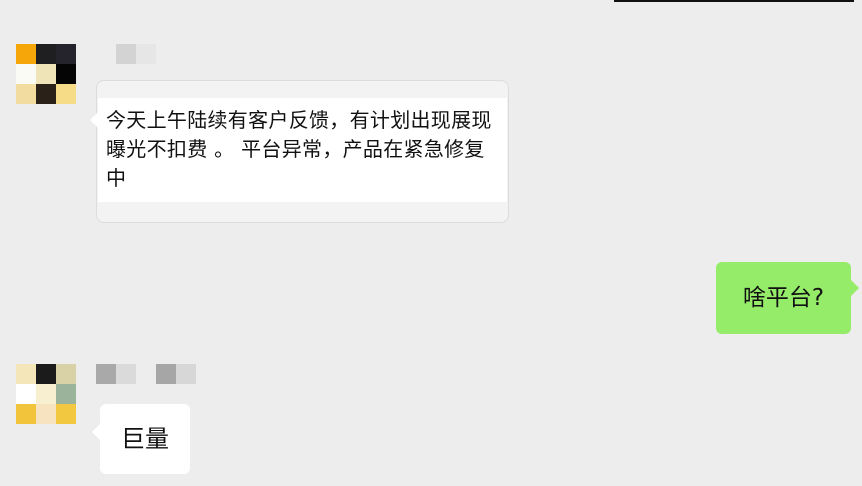  What do you see at coordinates (298, 150) in the screenshot?
I see `message-bubble-incoming: 今天上午陆续有客户反馈，有计划出现展现曝光不扣费 。 平台异常，产品在紧急修复中` at bounding box center [298, 150].